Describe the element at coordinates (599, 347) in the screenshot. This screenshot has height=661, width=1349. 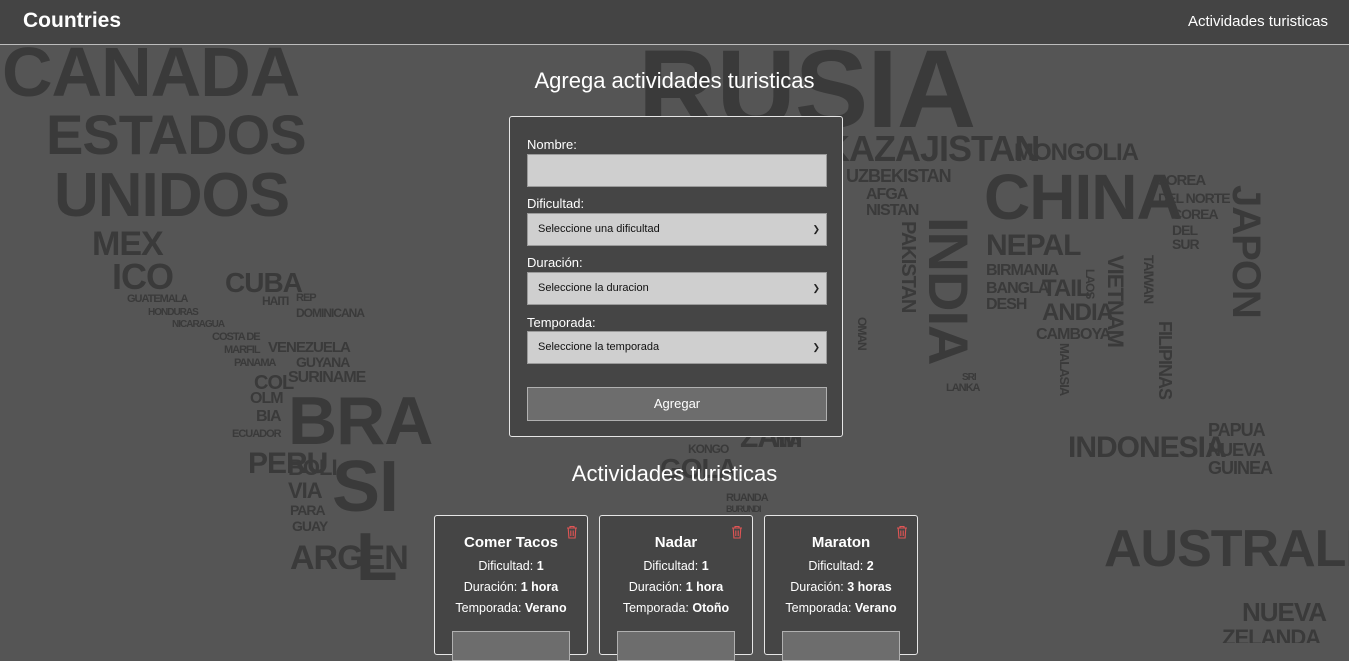
I see `season-select-value: Seleccione la temporada` at that location.